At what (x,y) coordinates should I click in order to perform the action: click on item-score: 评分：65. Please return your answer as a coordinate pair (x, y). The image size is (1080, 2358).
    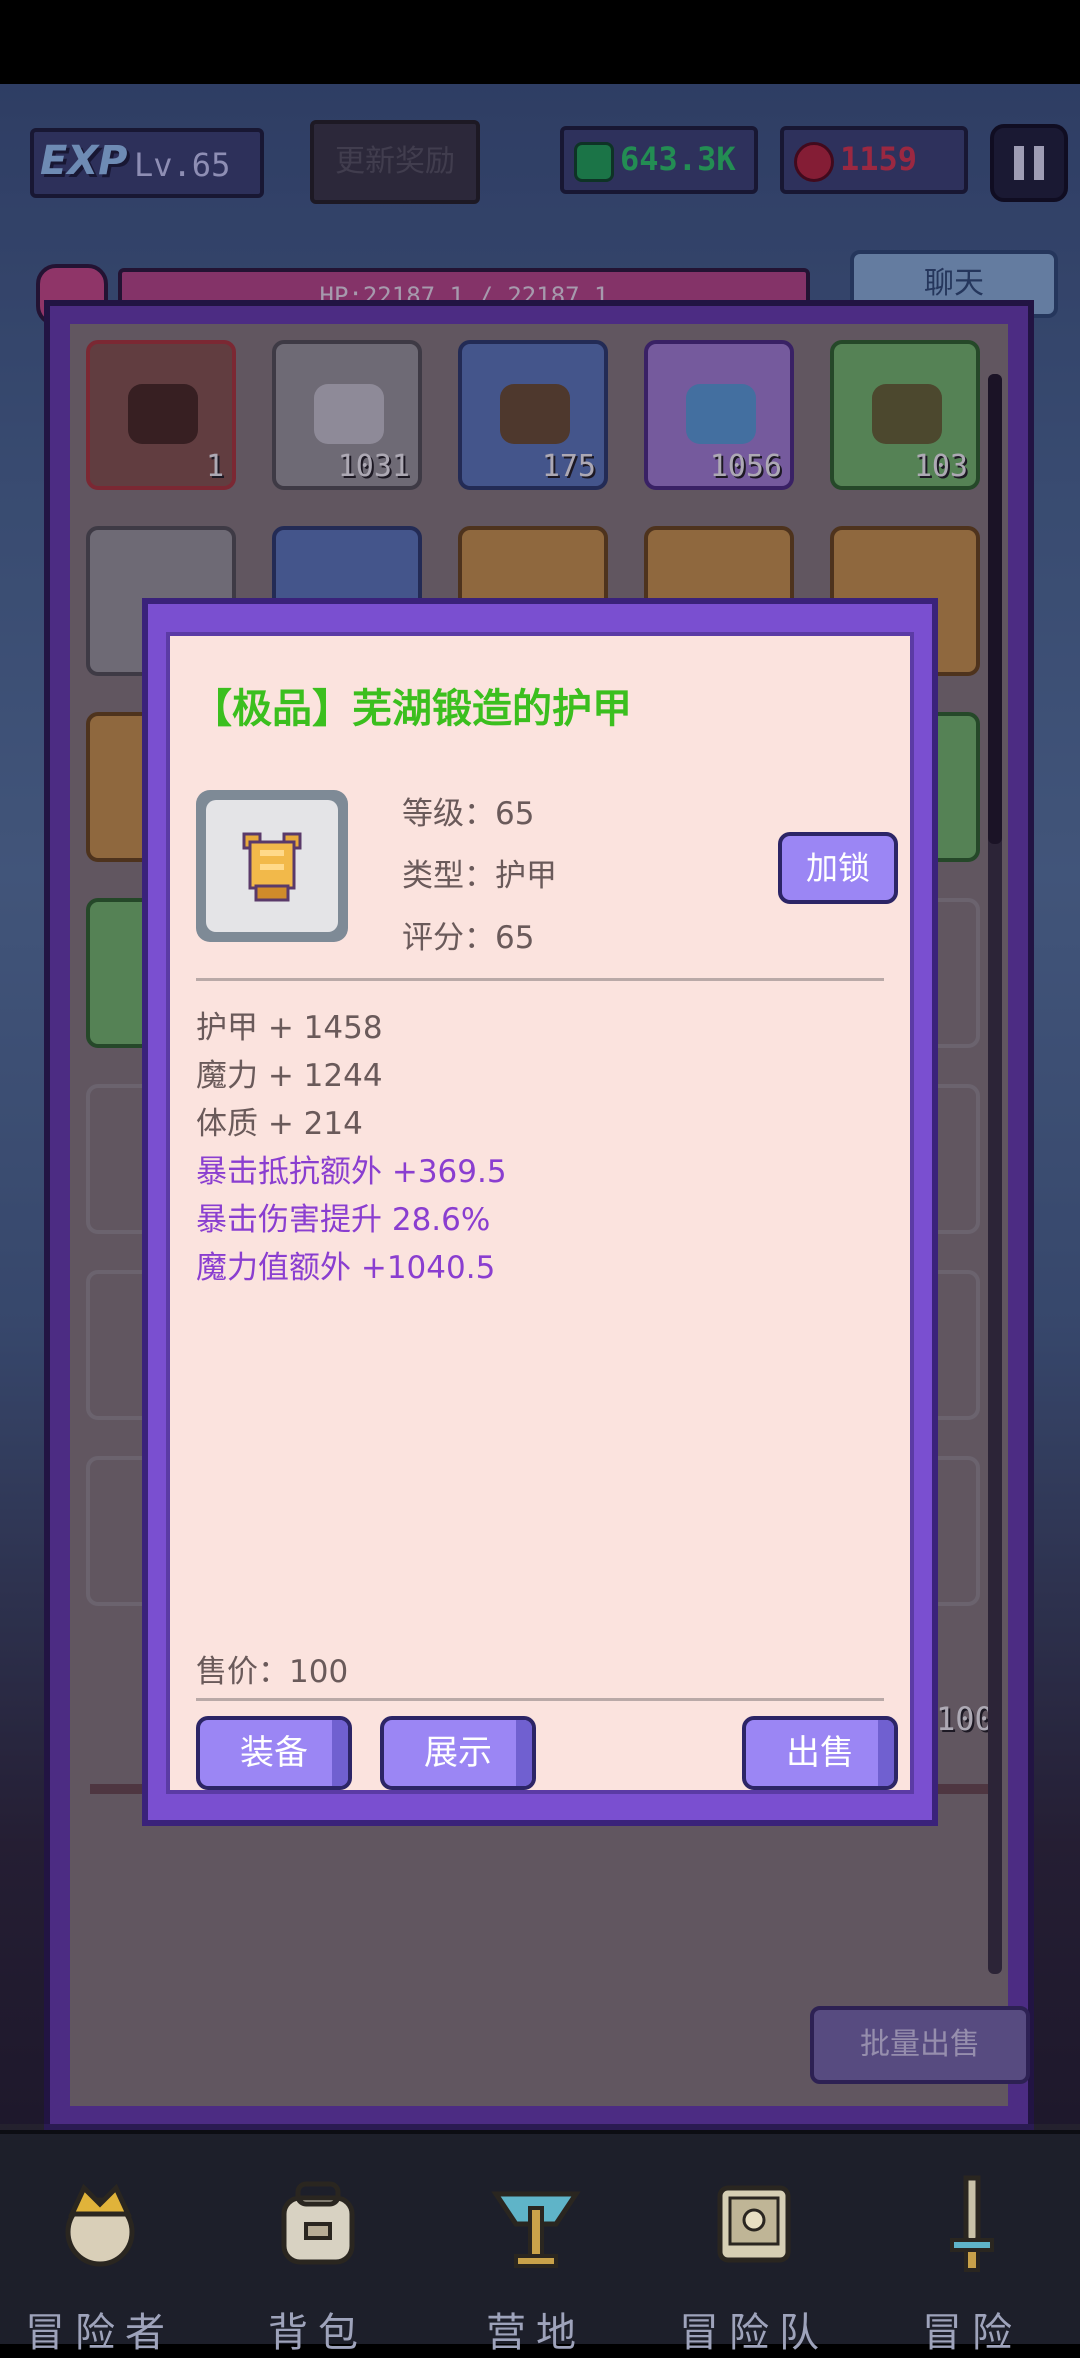
    Looking at the image, I should click on (468, 938).